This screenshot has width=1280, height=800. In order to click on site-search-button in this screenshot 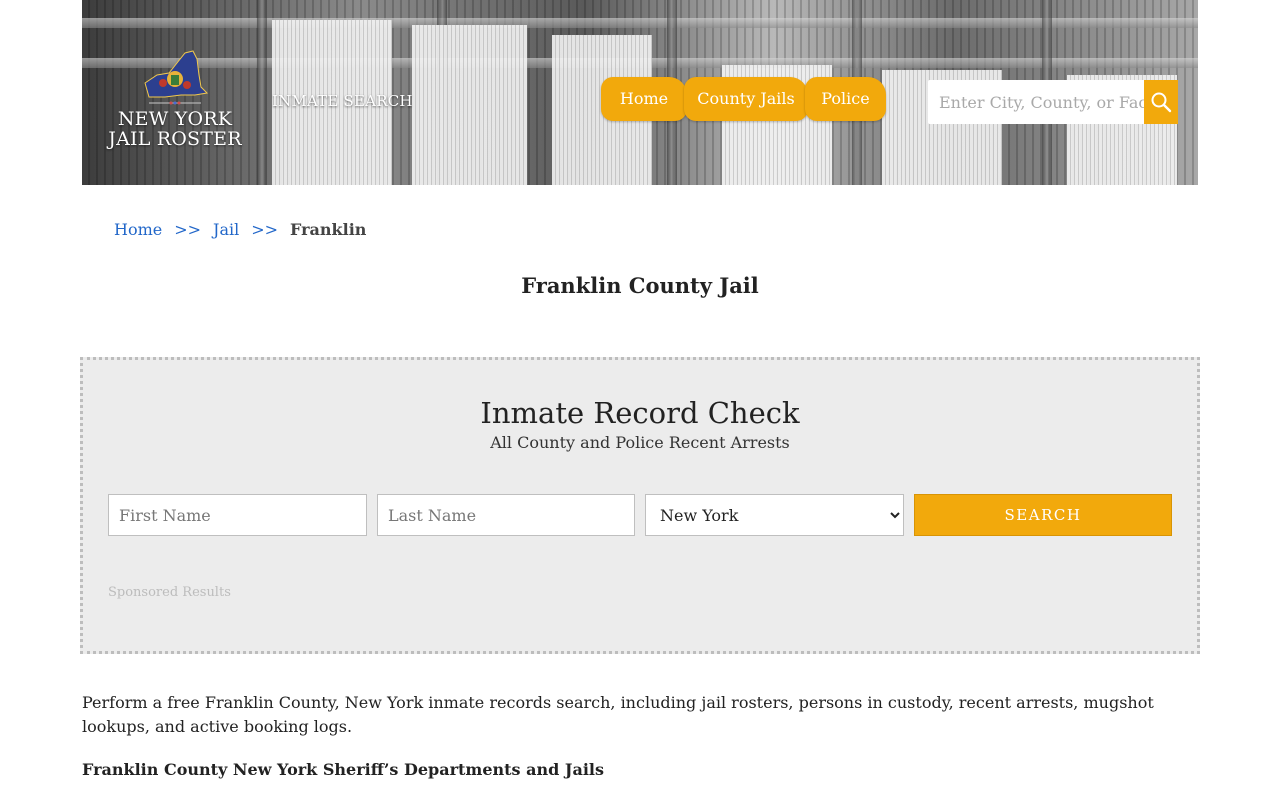, I will do `click(1161, 102)`.